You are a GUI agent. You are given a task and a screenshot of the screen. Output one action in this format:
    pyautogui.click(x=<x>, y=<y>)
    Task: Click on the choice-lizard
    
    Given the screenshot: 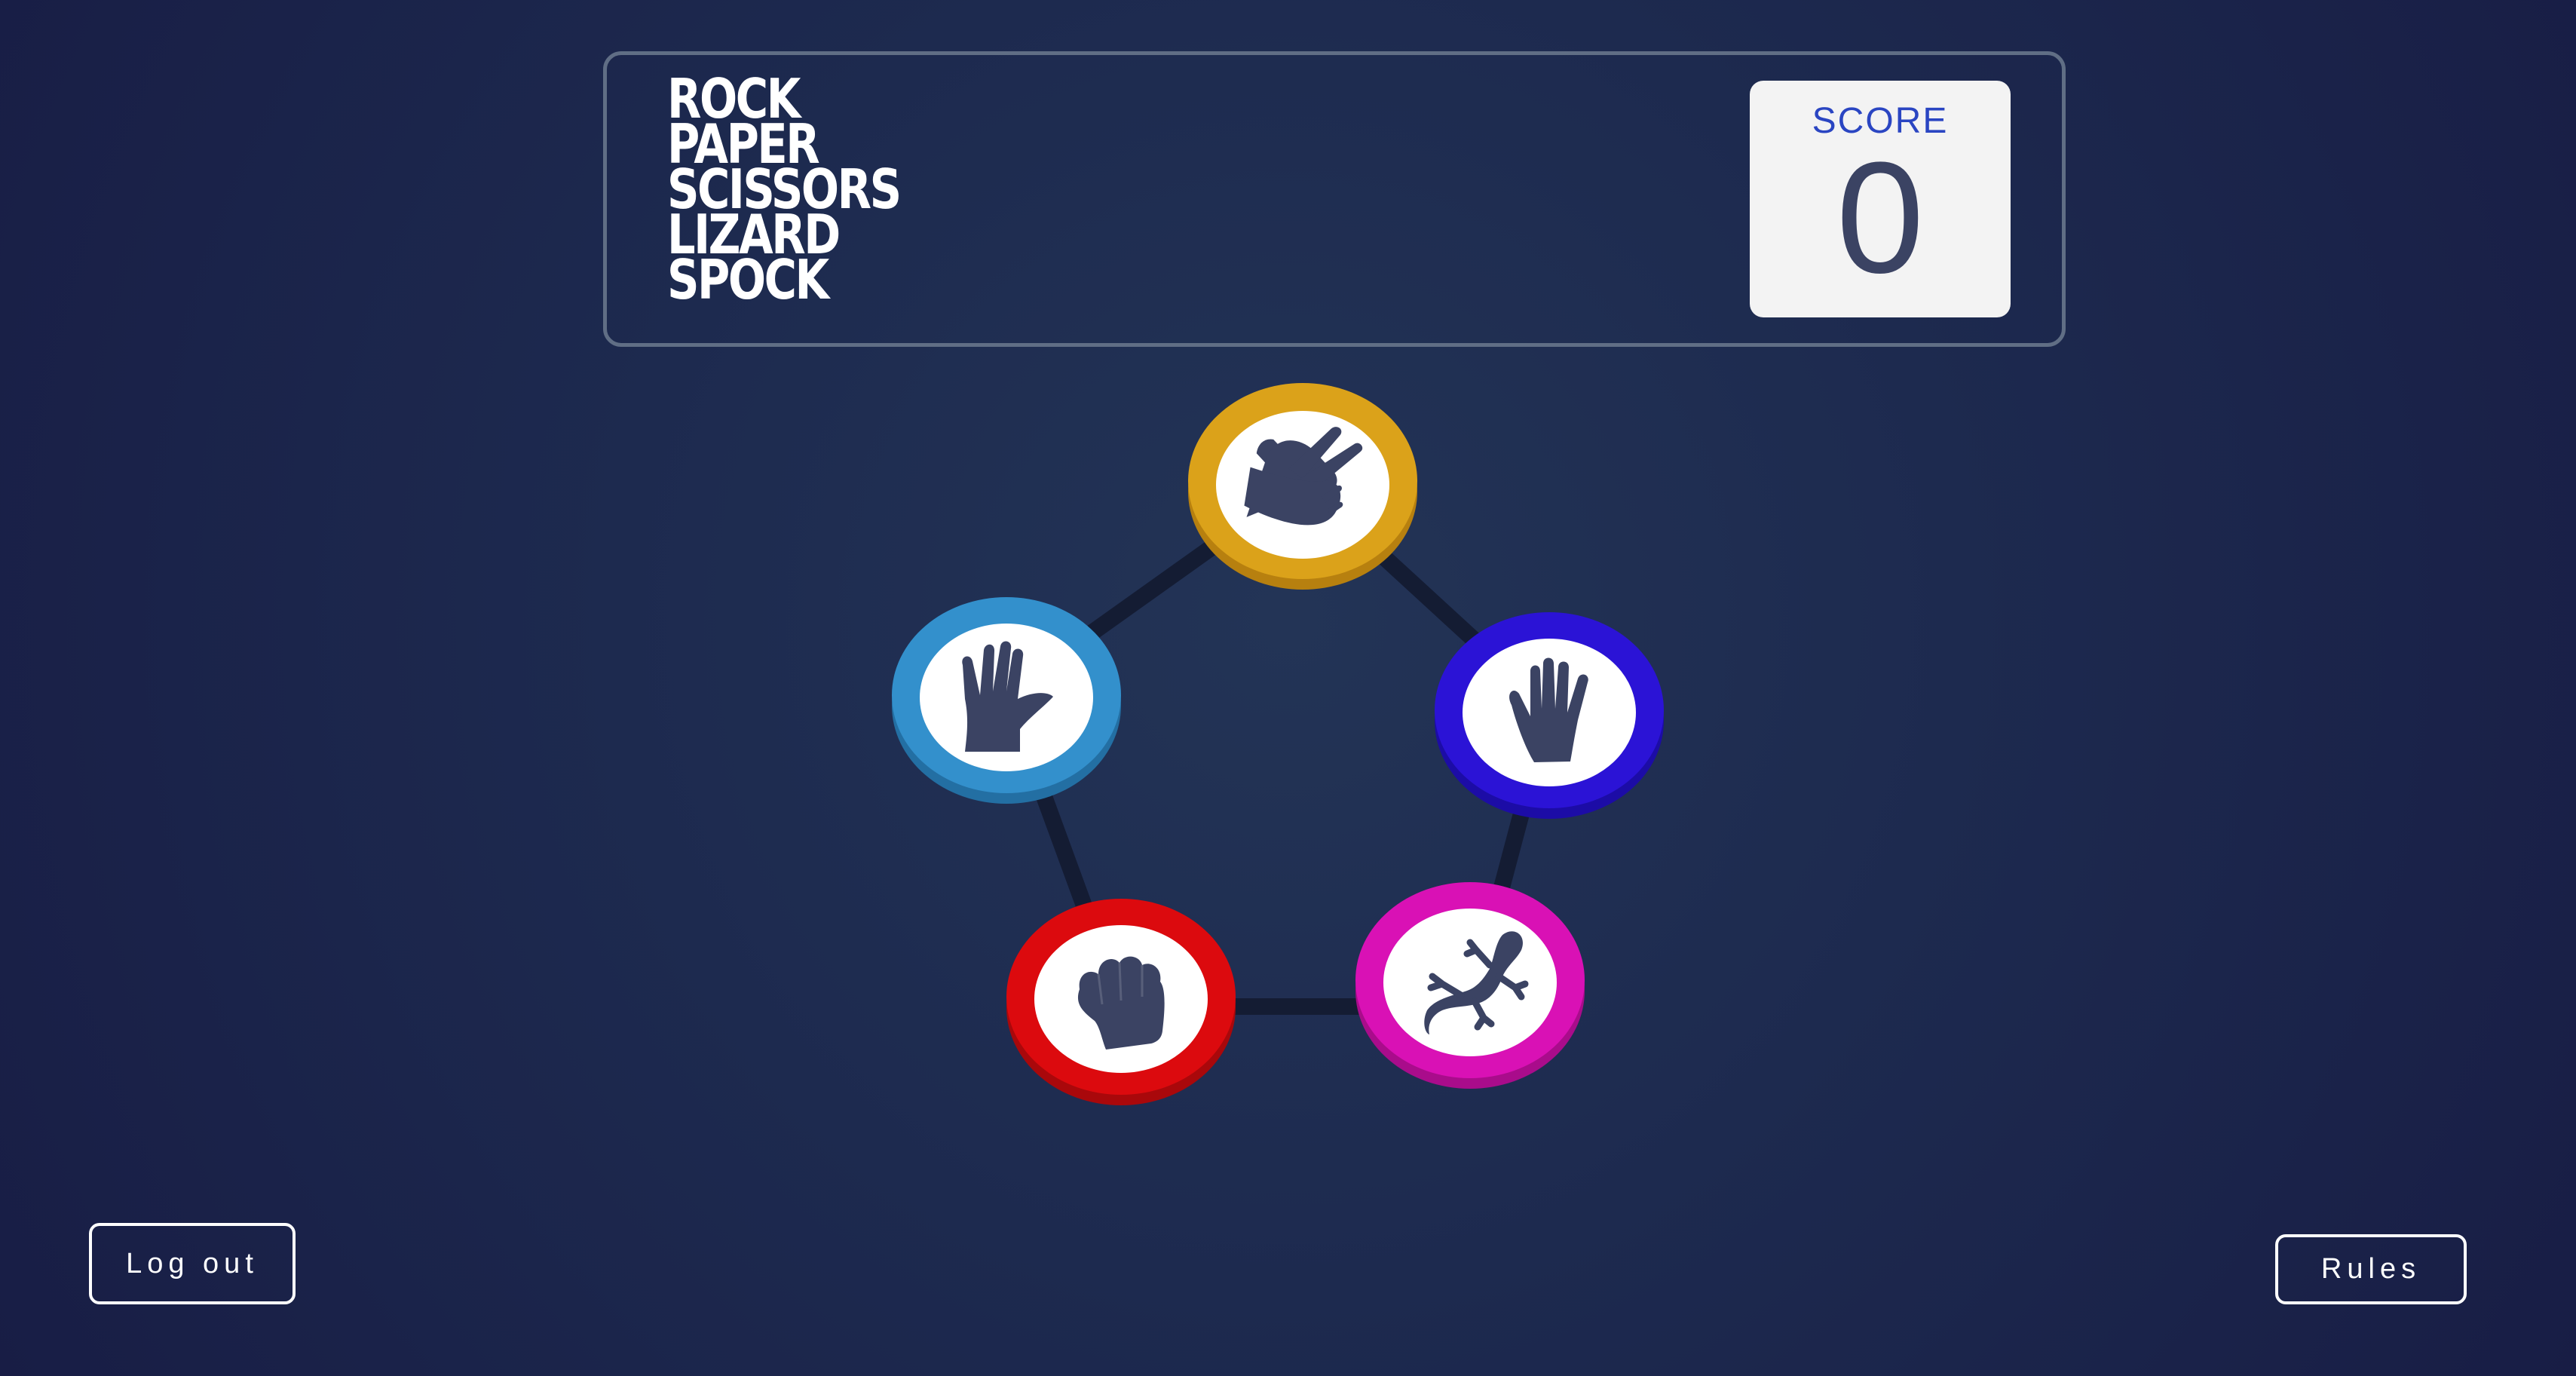 What is the action you would take?
    pyautogui.click(x=1470, y=985)
    